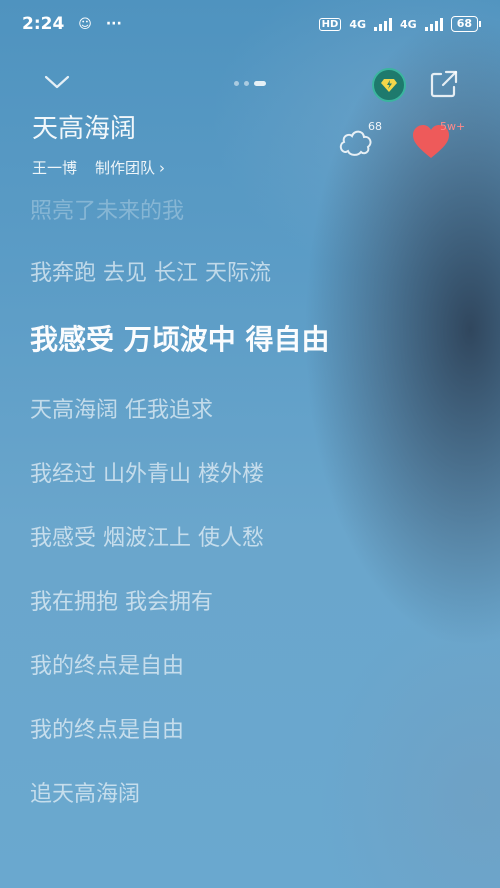 The width and height of the screenshot is (500, 888). Describe the element at coordinates (125, 168) in the screenshot. I see `team-label: 制作团队` at that location.